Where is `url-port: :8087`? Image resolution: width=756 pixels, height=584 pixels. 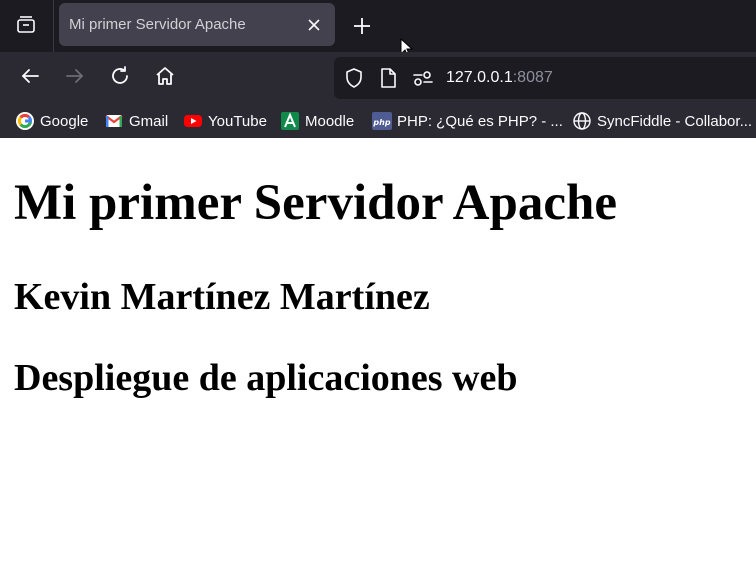
url-port: :8087 is located at coordinates (532, 77).